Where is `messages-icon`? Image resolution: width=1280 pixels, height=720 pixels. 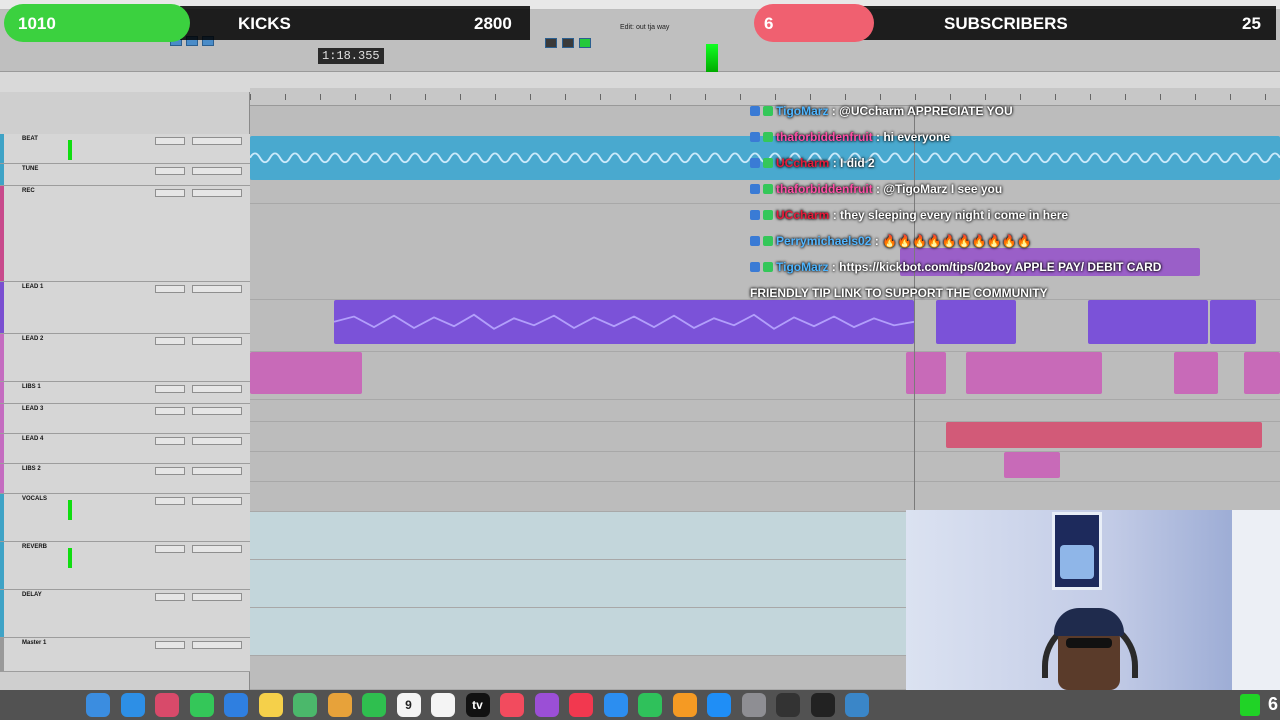 messages-icon is located at coordinates (201, 705).